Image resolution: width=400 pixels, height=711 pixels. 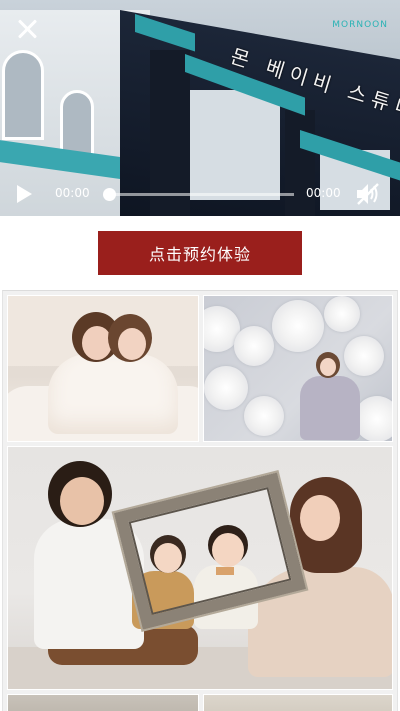 I want to click on close-icon, so click(x=27, y=29).